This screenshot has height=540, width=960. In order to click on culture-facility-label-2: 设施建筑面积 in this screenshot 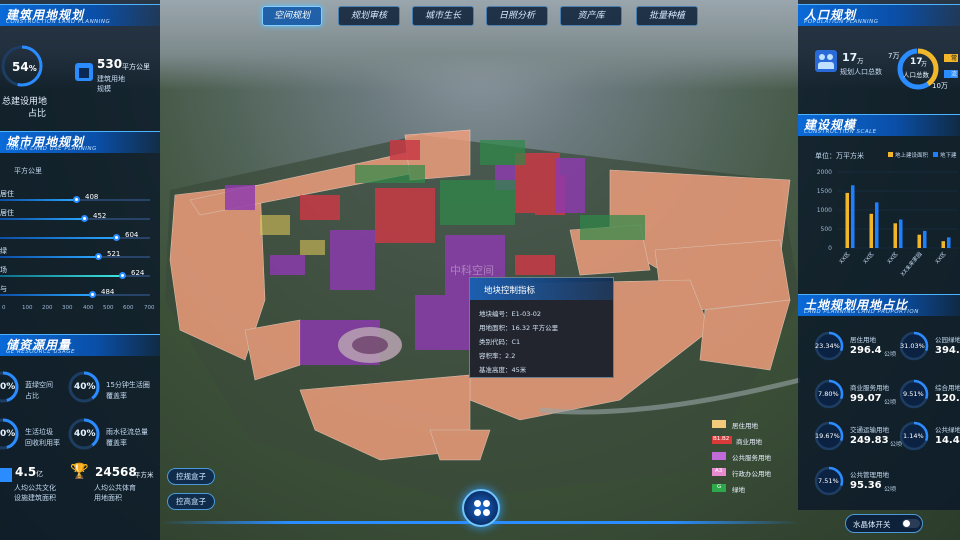, I will do `click(35, 498)`.